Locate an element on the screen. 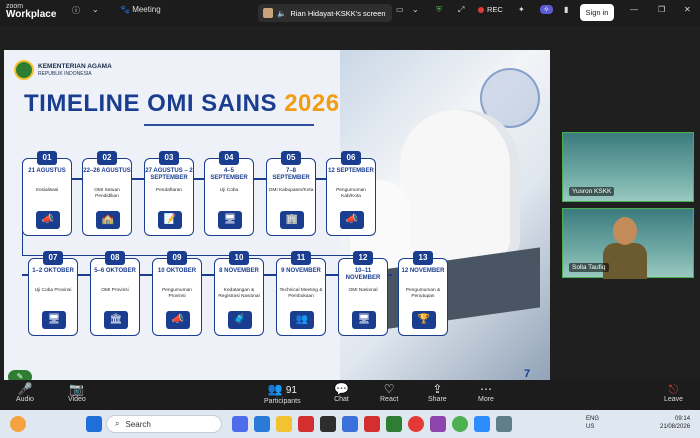 This screenshot has height=438, width=700. weather-icon is located at coordinates (18, 424).